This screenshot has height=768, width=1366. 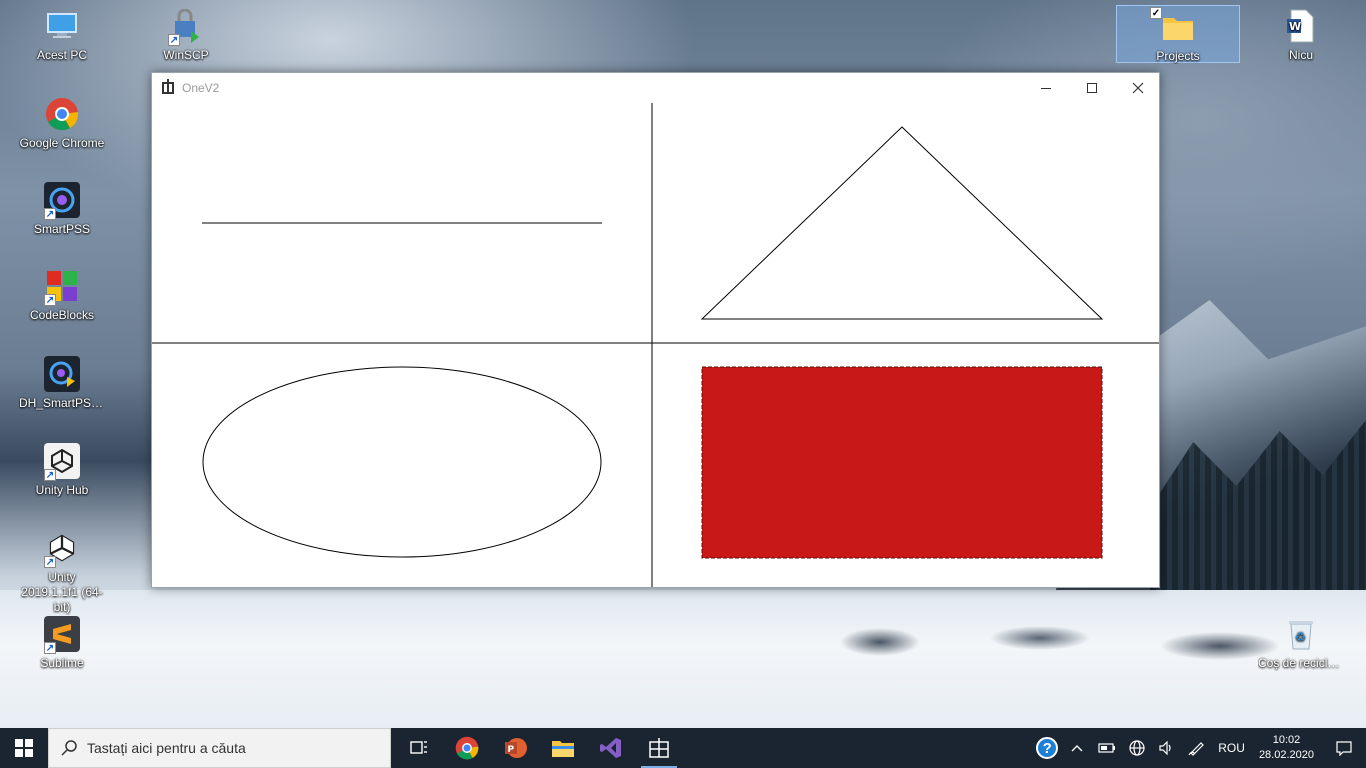 I want to click on task-view-icon, so click(x=418, y=747).